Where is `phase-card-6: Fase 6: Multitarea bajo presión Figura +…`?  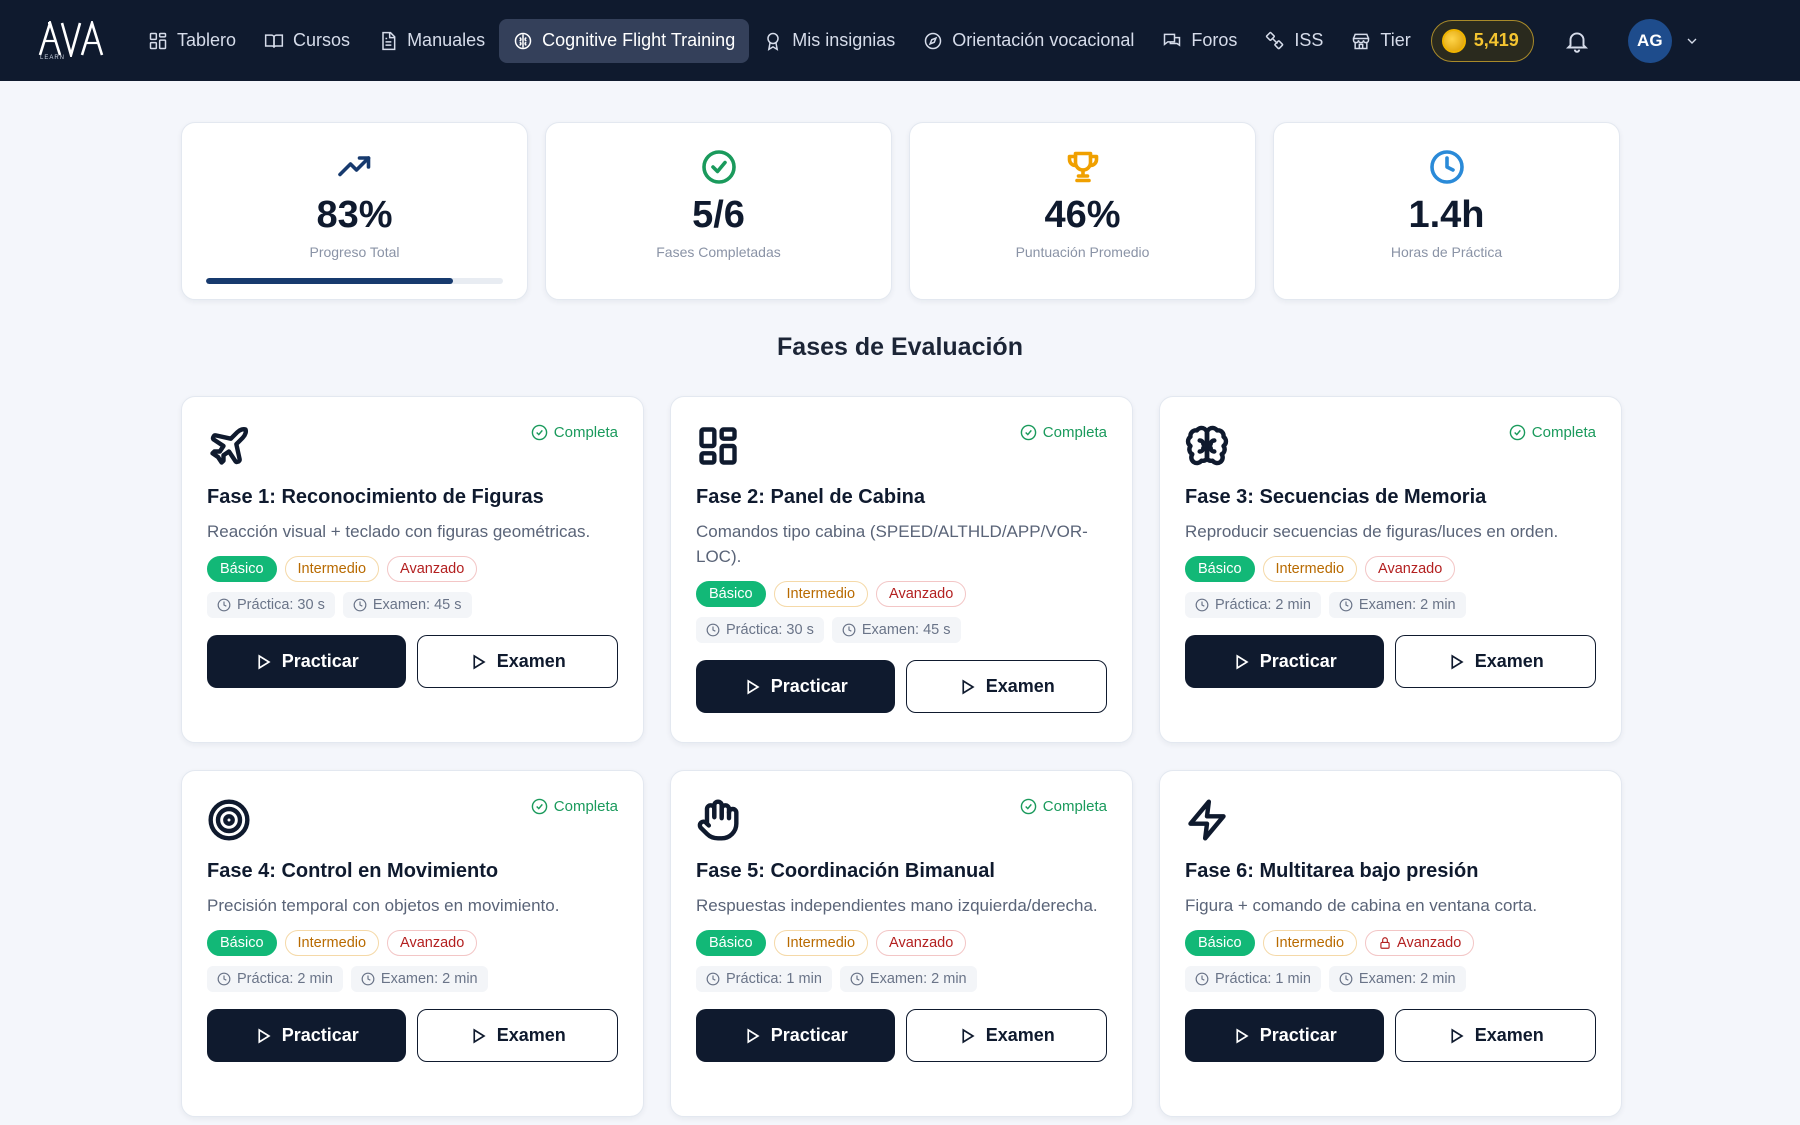 phase-card-6: Fase 6: Multitarea bajo presión Figura +… is located at coordinates (1390, 943).